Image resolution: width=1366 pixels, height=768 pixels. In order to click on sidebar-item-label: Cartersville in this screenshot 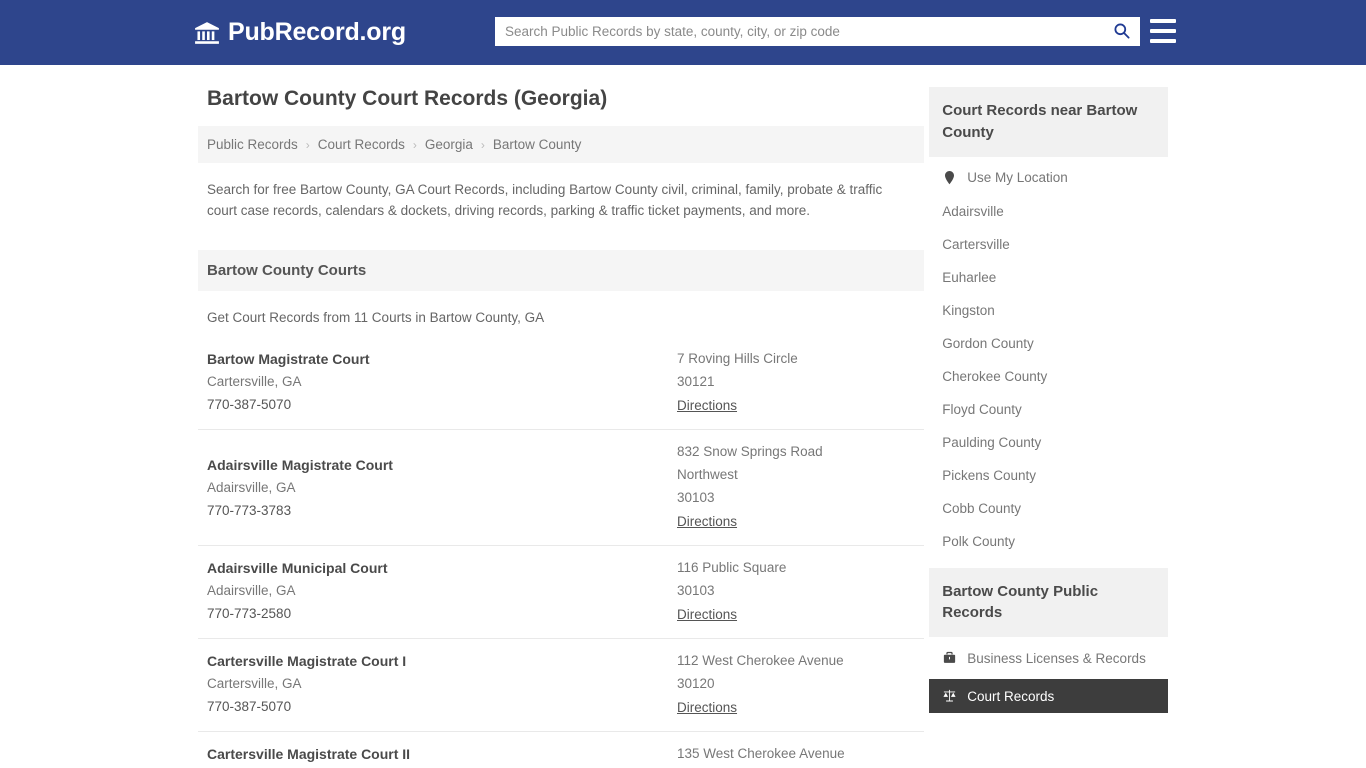, I will do `click(976, 244)`.